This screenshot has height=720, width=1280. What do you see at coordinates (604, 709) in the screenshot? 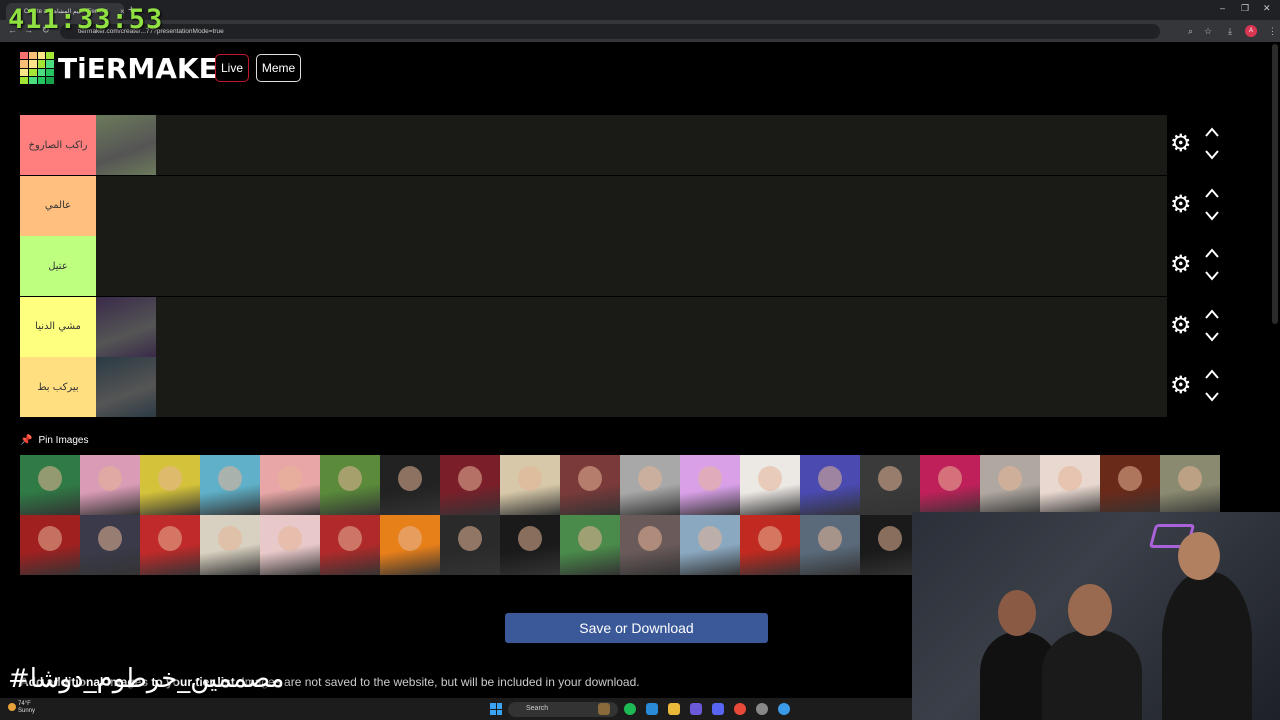
I see `file-explorer-icon` at bounding box center [604, 709].